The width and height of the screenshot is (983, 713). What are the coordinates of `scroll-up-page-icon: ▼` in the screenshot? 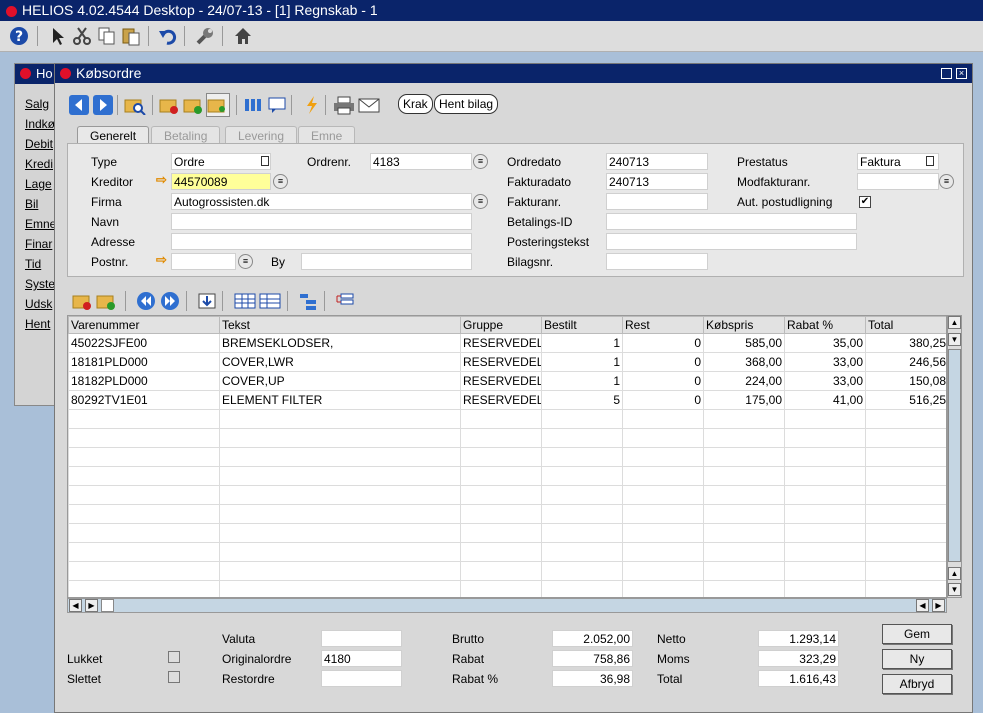 It's located at (954, 339).